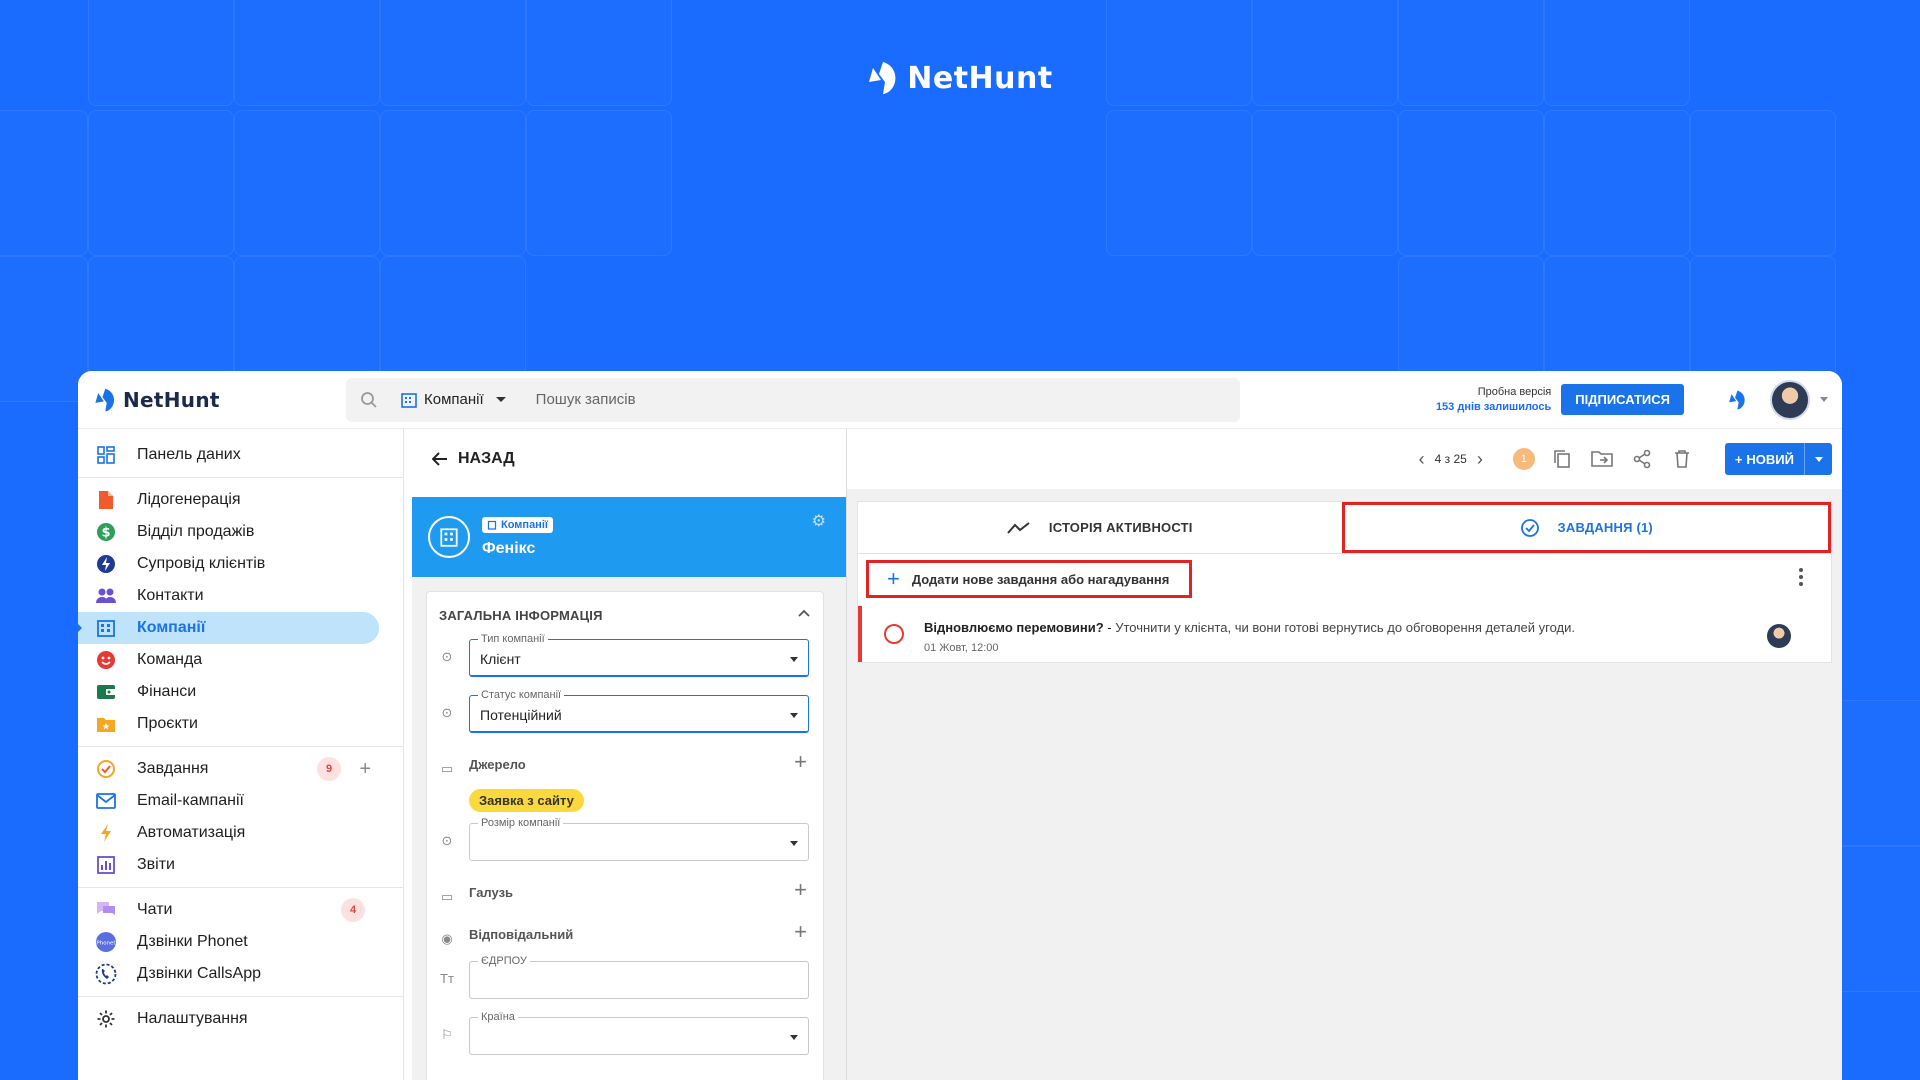 Image resolution: width=1920 pixels, height=1080 pixels. I want to click on chevron-left-icon: ‹, so click(1422, 459).